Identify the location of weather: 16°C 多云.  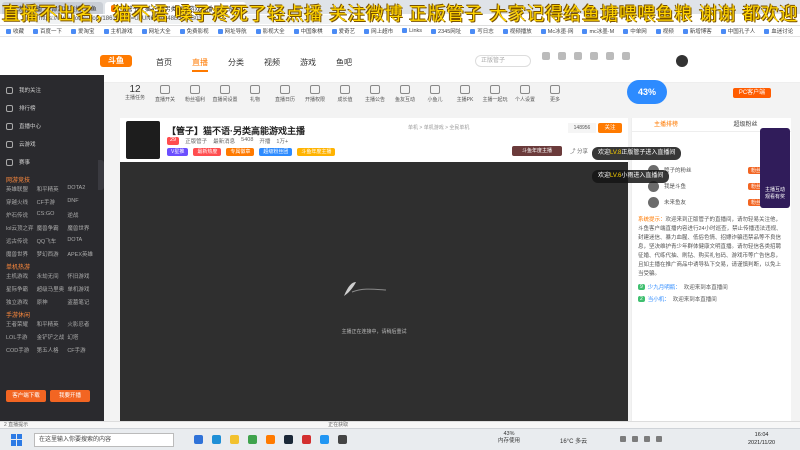
(573, 440).